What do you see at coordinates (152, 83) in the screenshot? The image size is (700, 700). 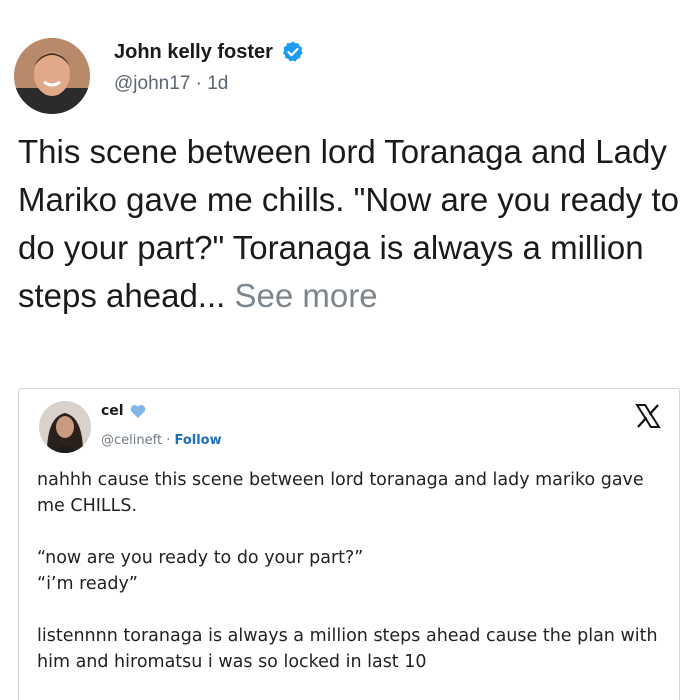 I see `author-handle: @john17` at bounding box center [152, 83].